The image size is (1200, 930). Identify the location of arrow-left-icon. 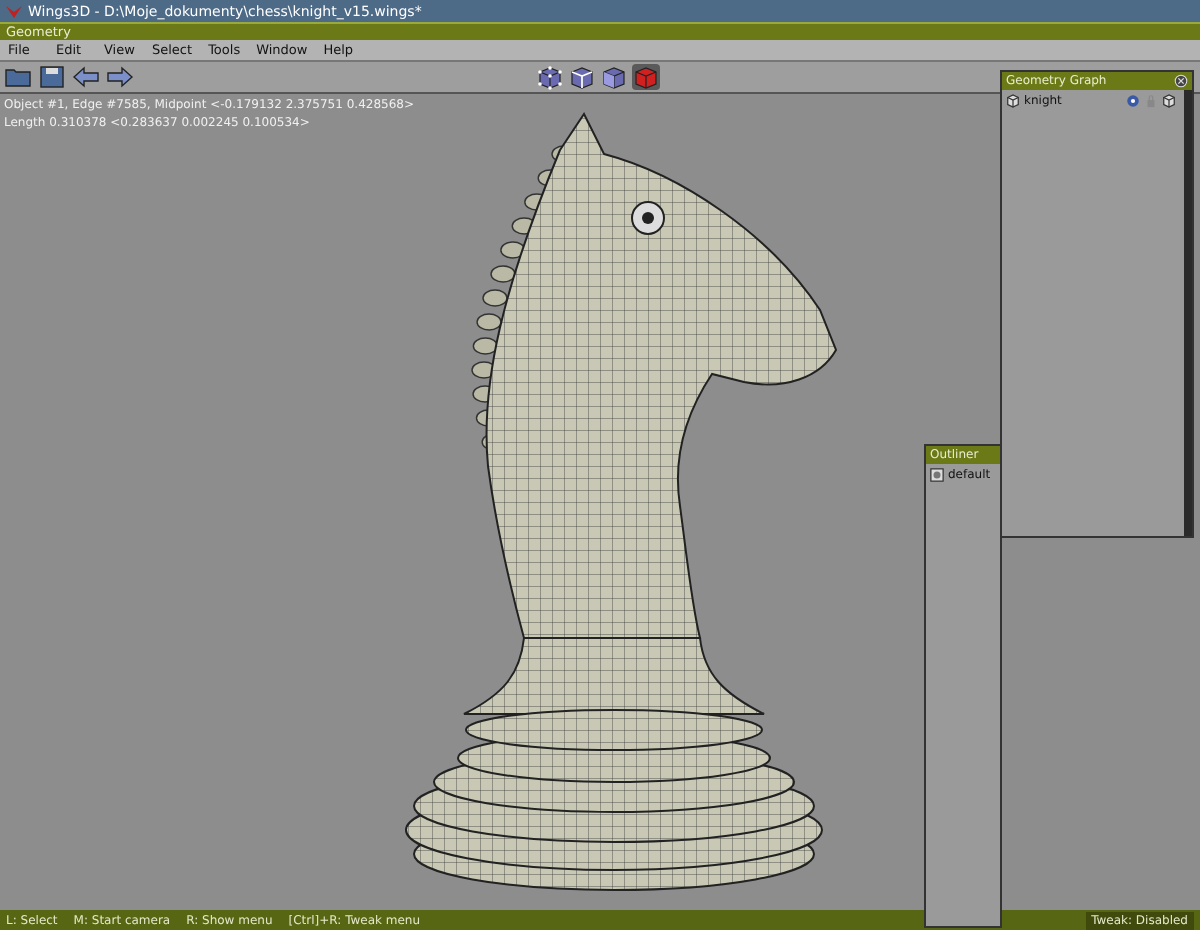
(86, 77).